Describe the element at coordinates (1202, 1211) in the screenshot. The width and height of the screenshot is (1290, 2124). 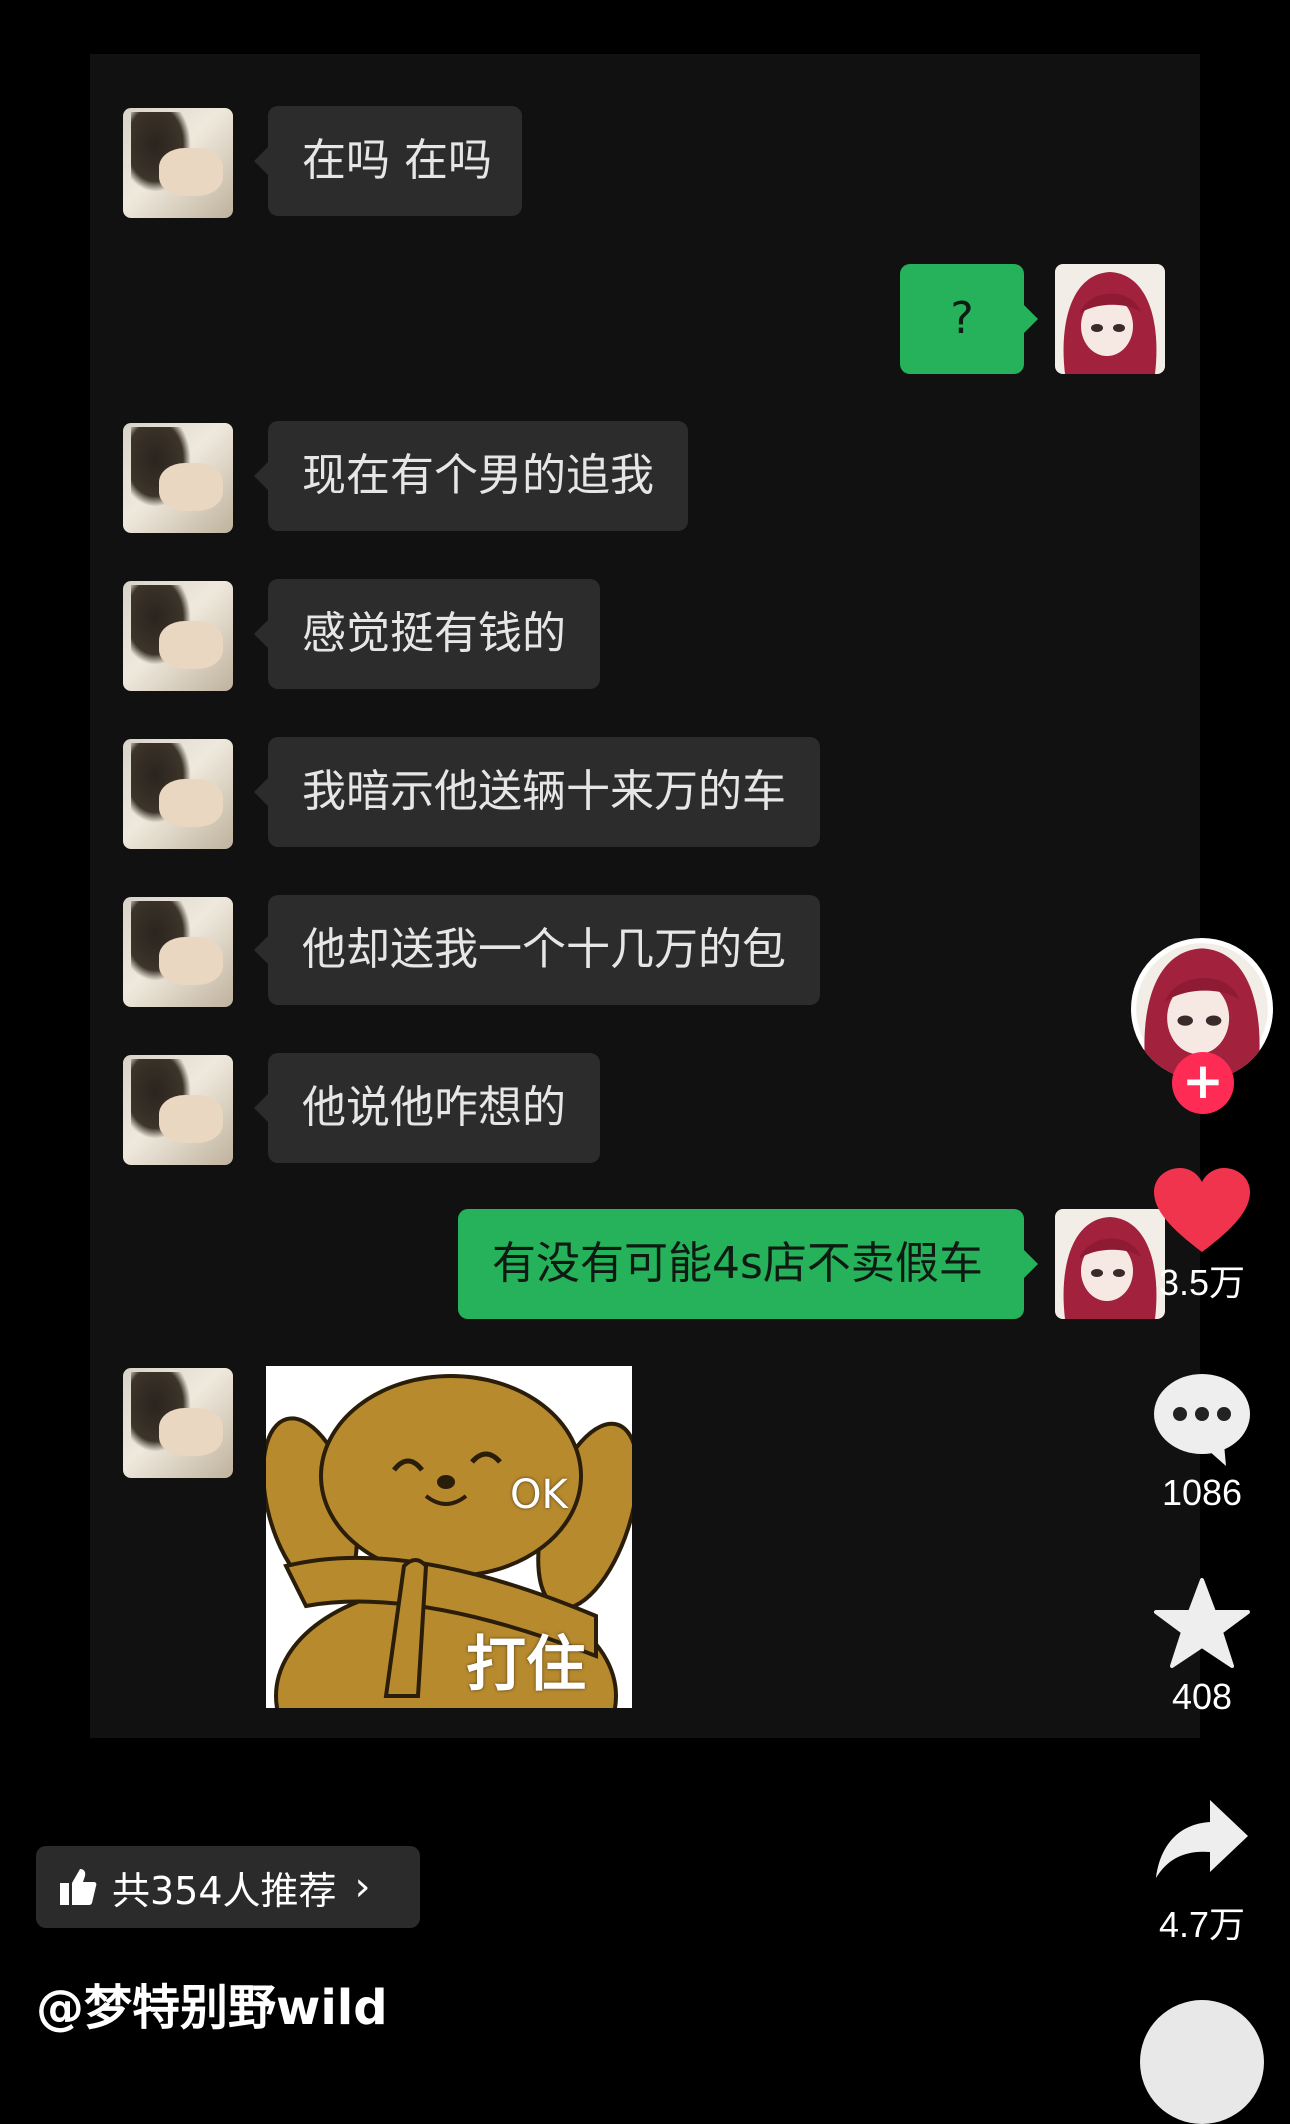
I see `heart-icon` at that location.